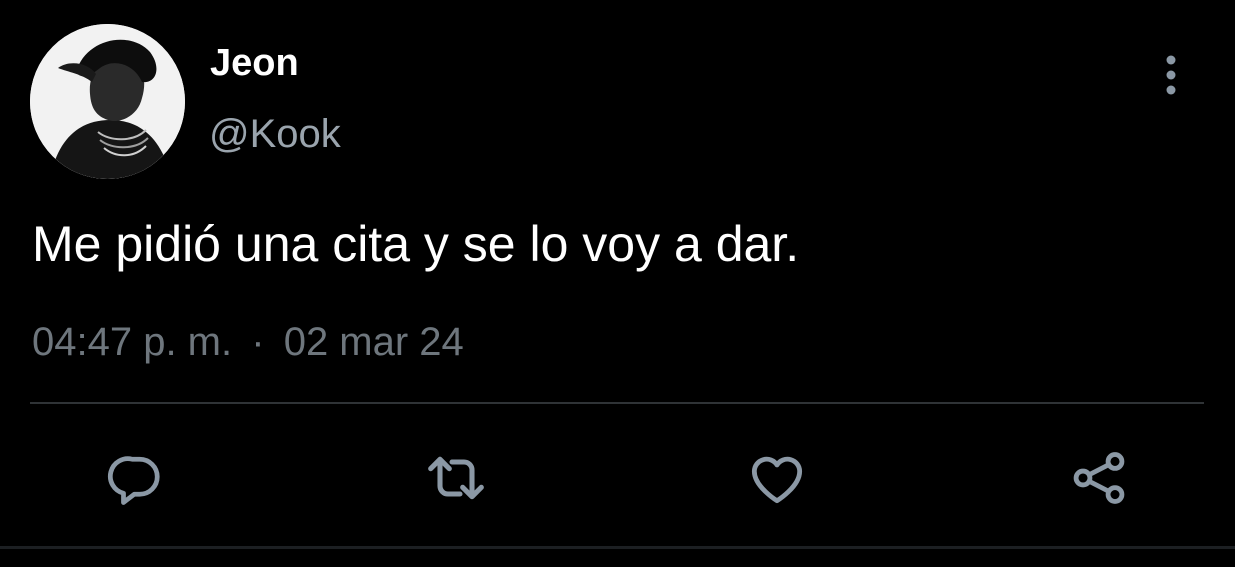 This screenshot has width=1235, height=567. I want to click on share-button, so click(1099, 478).